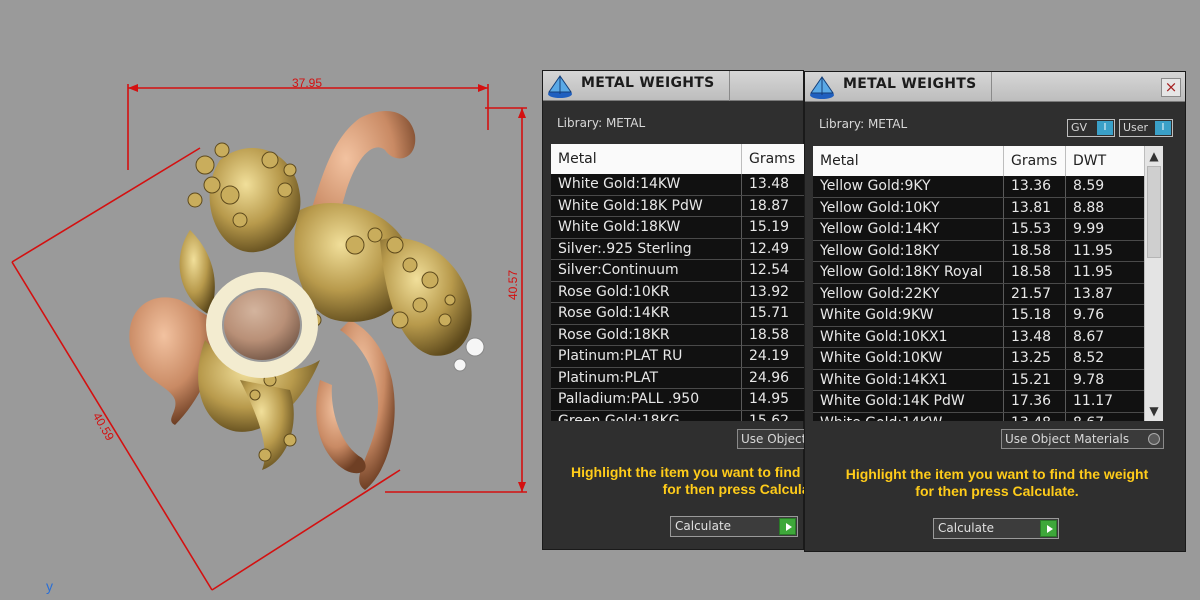 The image size is (1200, 600). What do you see at coordinates (646, 313) in the screenshot?
I see `cell-metal: Rose Gold:14KR` at bounding box center [646, 313].